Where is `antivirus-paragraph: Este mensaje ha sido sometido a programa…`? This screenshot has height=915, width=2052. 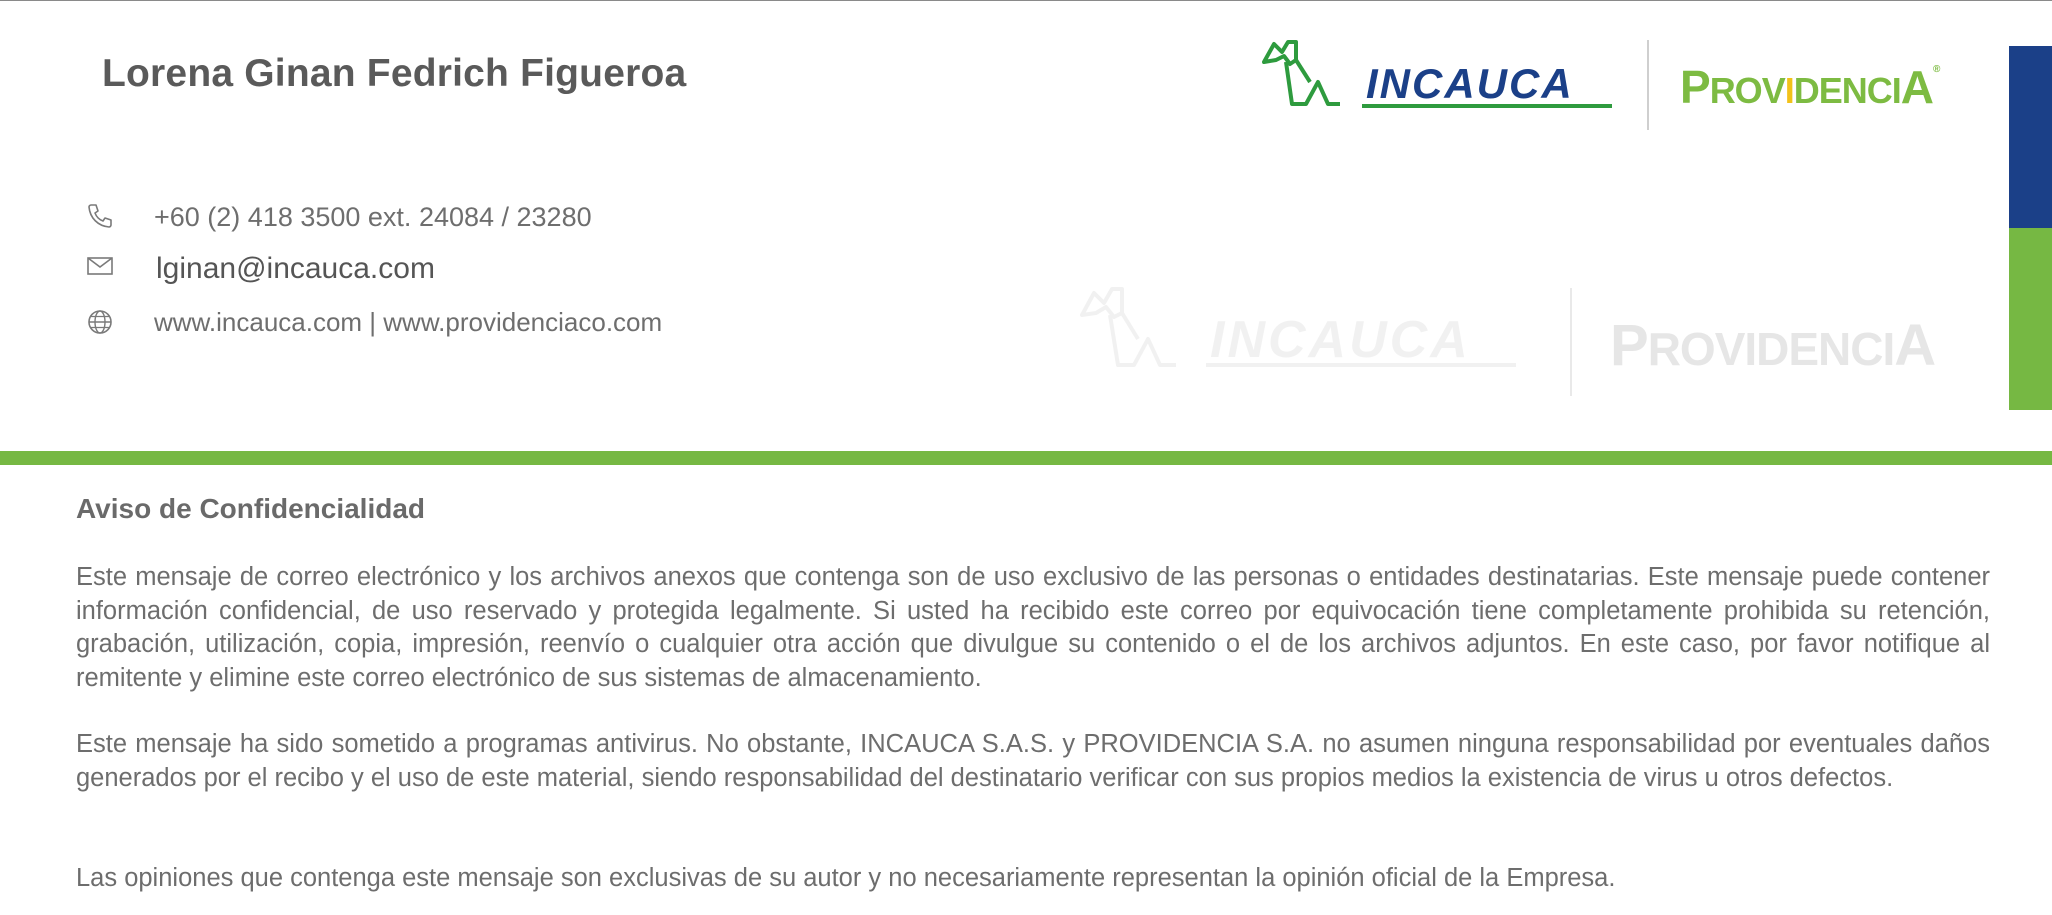 antivirus-paragraph: Este mensaje ha sido sometido a programa… is located at coordinates (1033, 761).